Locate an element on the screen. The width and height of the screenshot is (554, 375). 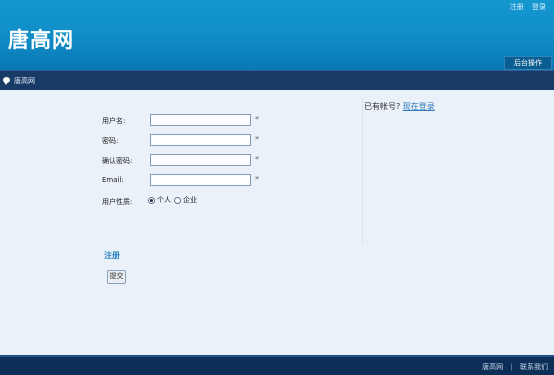
footer-links: 唐高网 | 联系我们 is located at coordinates (512, 367).